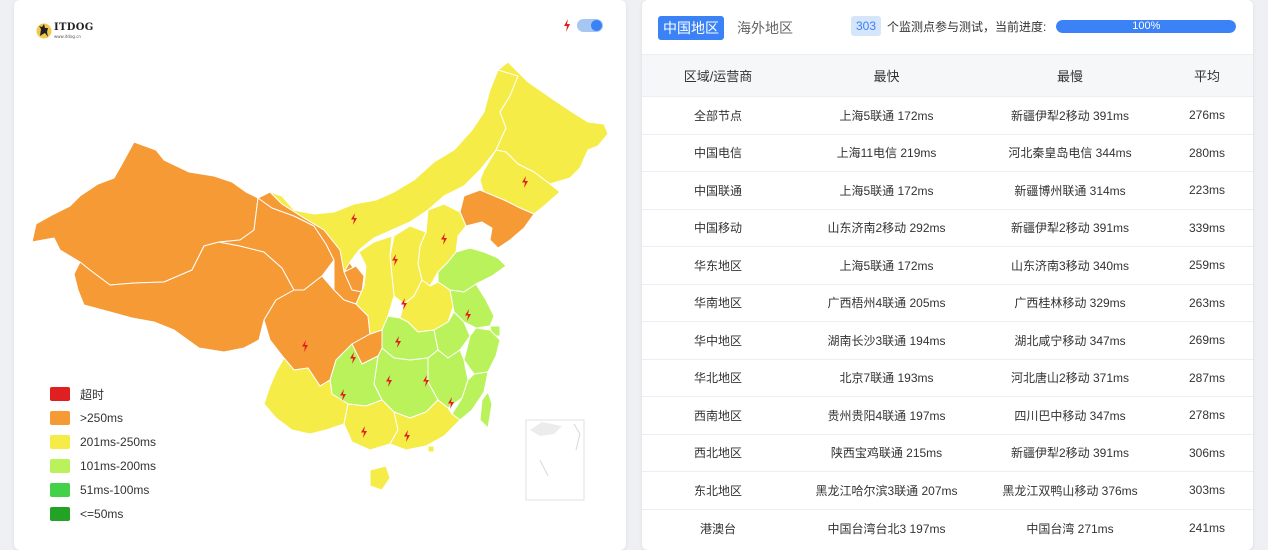 Image resolution: width=1268 pixels, height=550 pixels. Describe the element at coordinates (486, 410) in the screenshot. I see `region-taiwan` at that location.